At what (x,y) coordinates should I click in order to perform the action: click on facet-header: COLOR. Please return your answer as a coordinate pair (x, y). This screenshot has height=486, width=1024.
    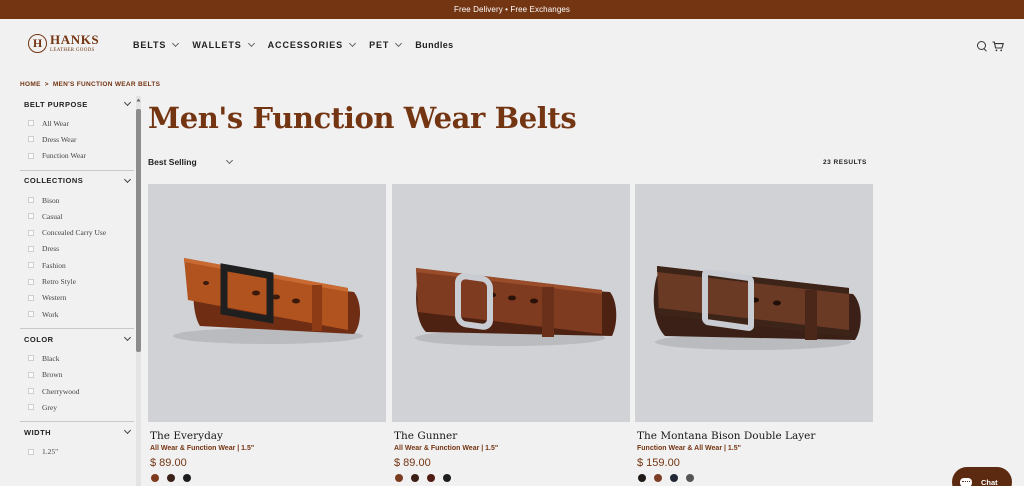
    Looking at the image, I should click on (77, 339).